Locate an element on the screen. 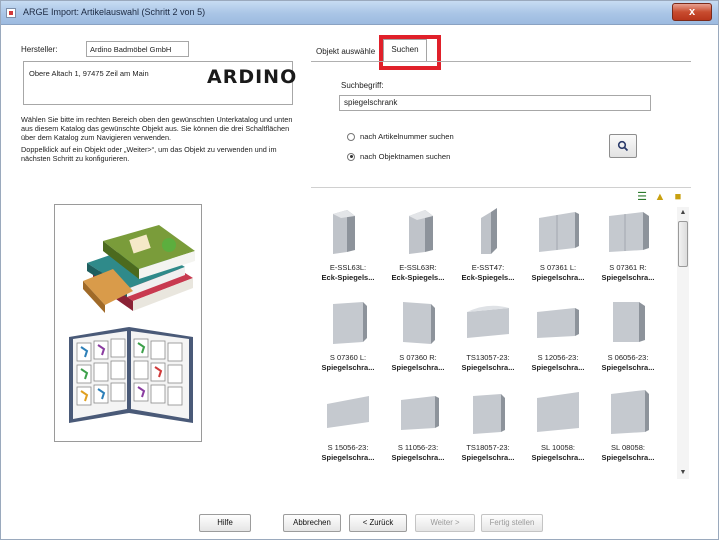  scroll-down-arrow-icon: ▼ is located at coordinates (683, 473).